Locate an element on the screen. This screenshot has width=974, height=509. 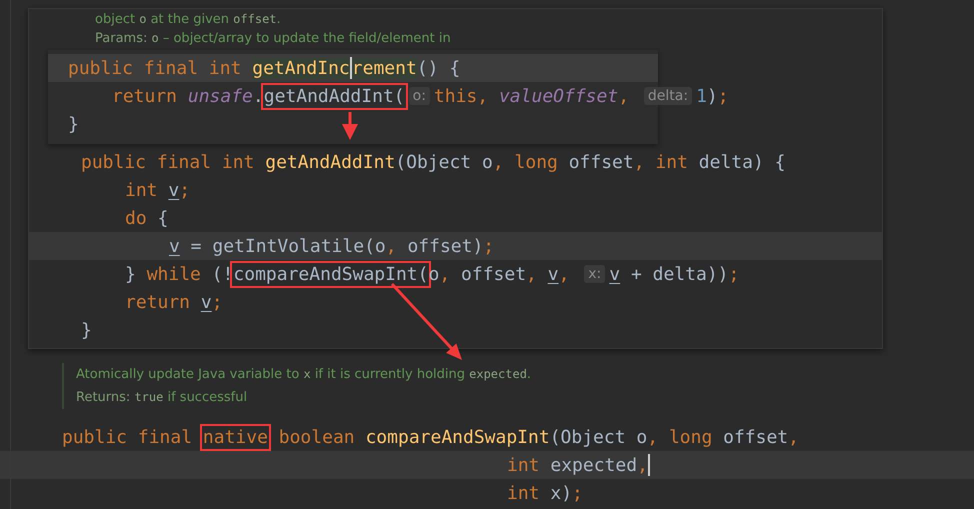
code-text: return v; is located at coordinates (174, 302).